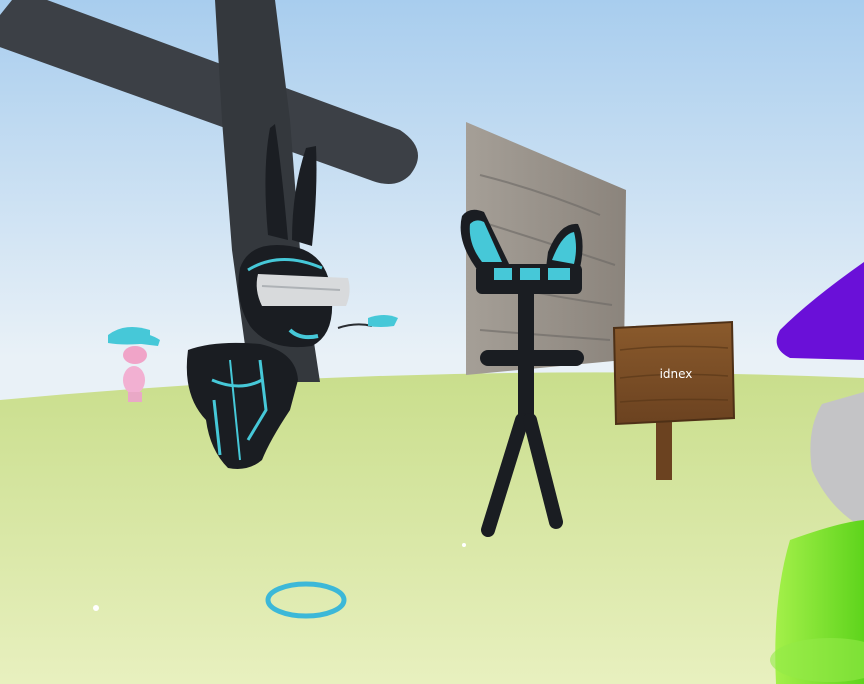  What do you see at coordinates (676, 374) in the screenshot?
I see `sign-label: idnex` at bounding box center [676, 374].